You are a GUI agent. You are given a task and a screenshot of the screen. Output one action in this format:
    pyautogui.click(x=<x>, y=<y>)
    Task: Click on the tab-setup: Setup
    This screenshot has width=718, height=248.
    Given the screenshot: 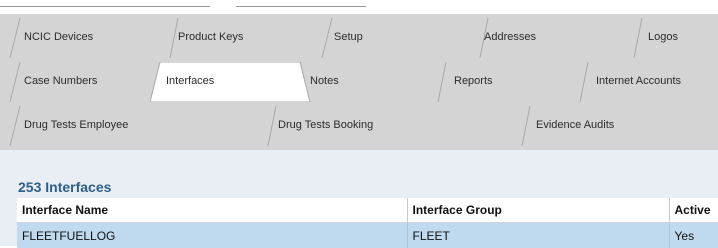 What is the action you would take?
    pyautogui.click(x=348, y=37)
    